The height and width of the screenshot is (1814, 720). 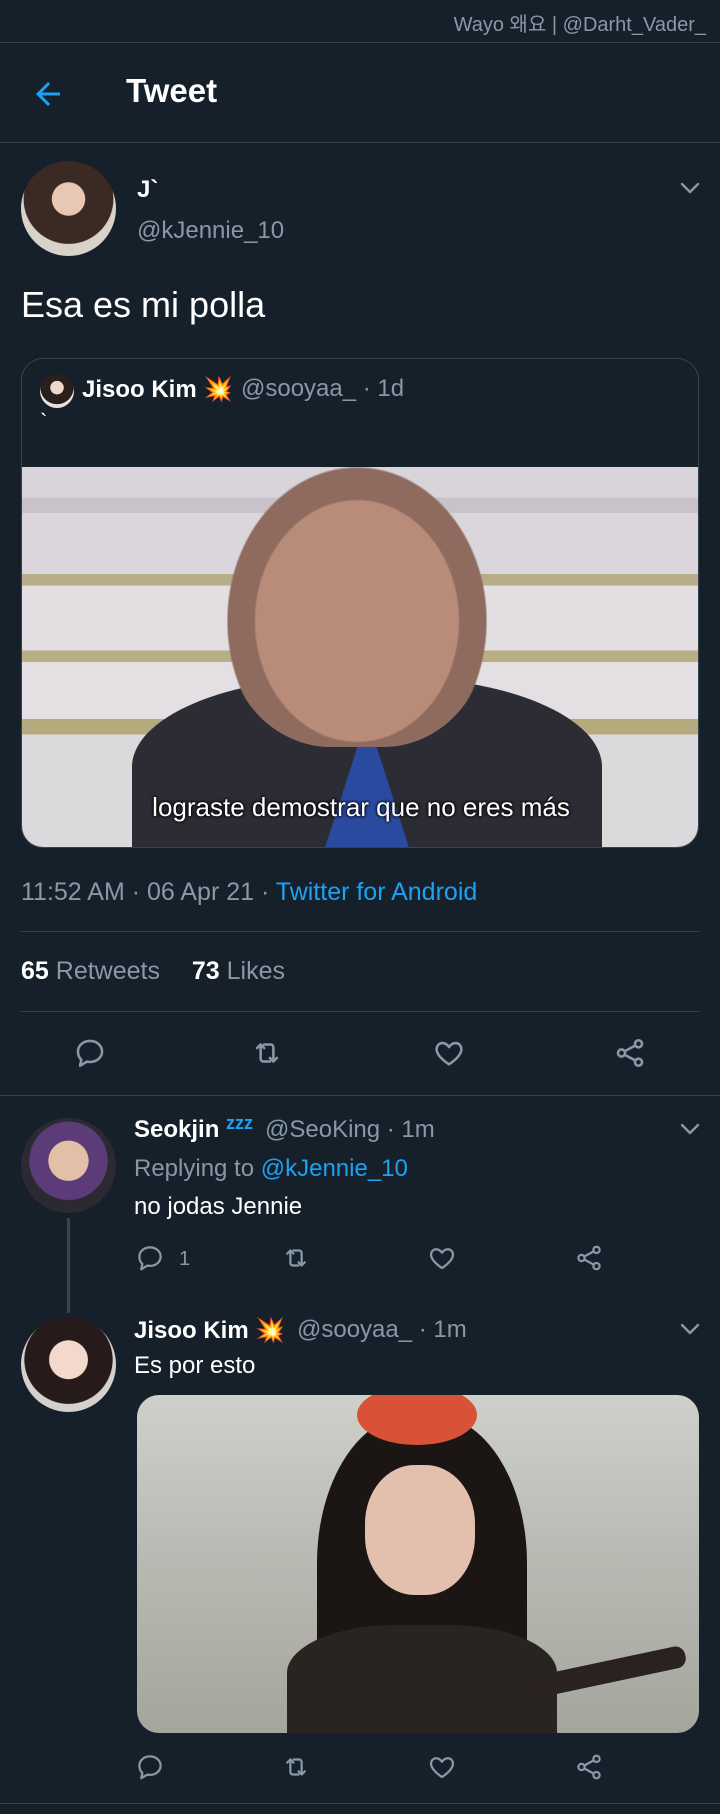 What do you see at coordinates (210, 231) in the screenshot?
I see `author-handle: @kJennie_10` at bounding box center [210, 231].